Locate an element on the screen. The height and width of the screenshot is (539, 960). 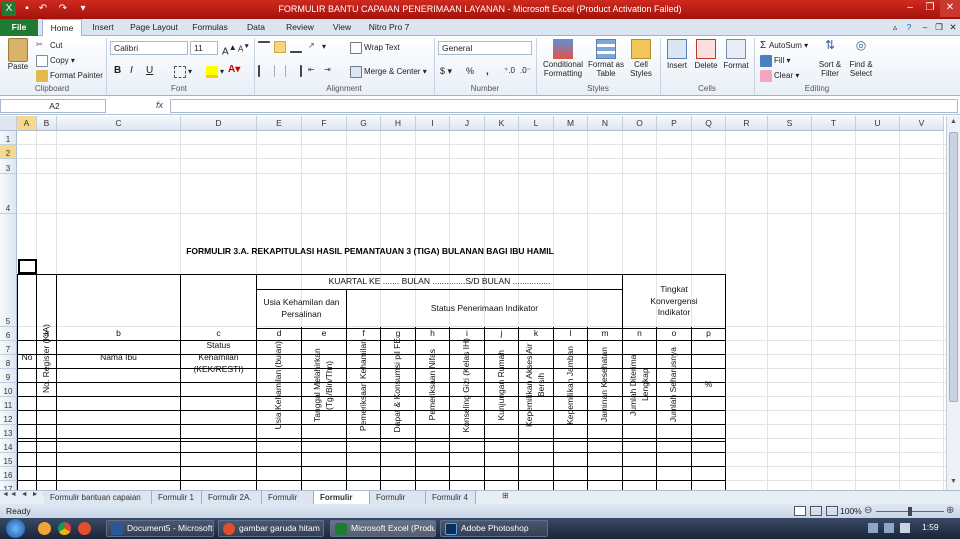
letter-cell: o is located at coordinates (674, 334).